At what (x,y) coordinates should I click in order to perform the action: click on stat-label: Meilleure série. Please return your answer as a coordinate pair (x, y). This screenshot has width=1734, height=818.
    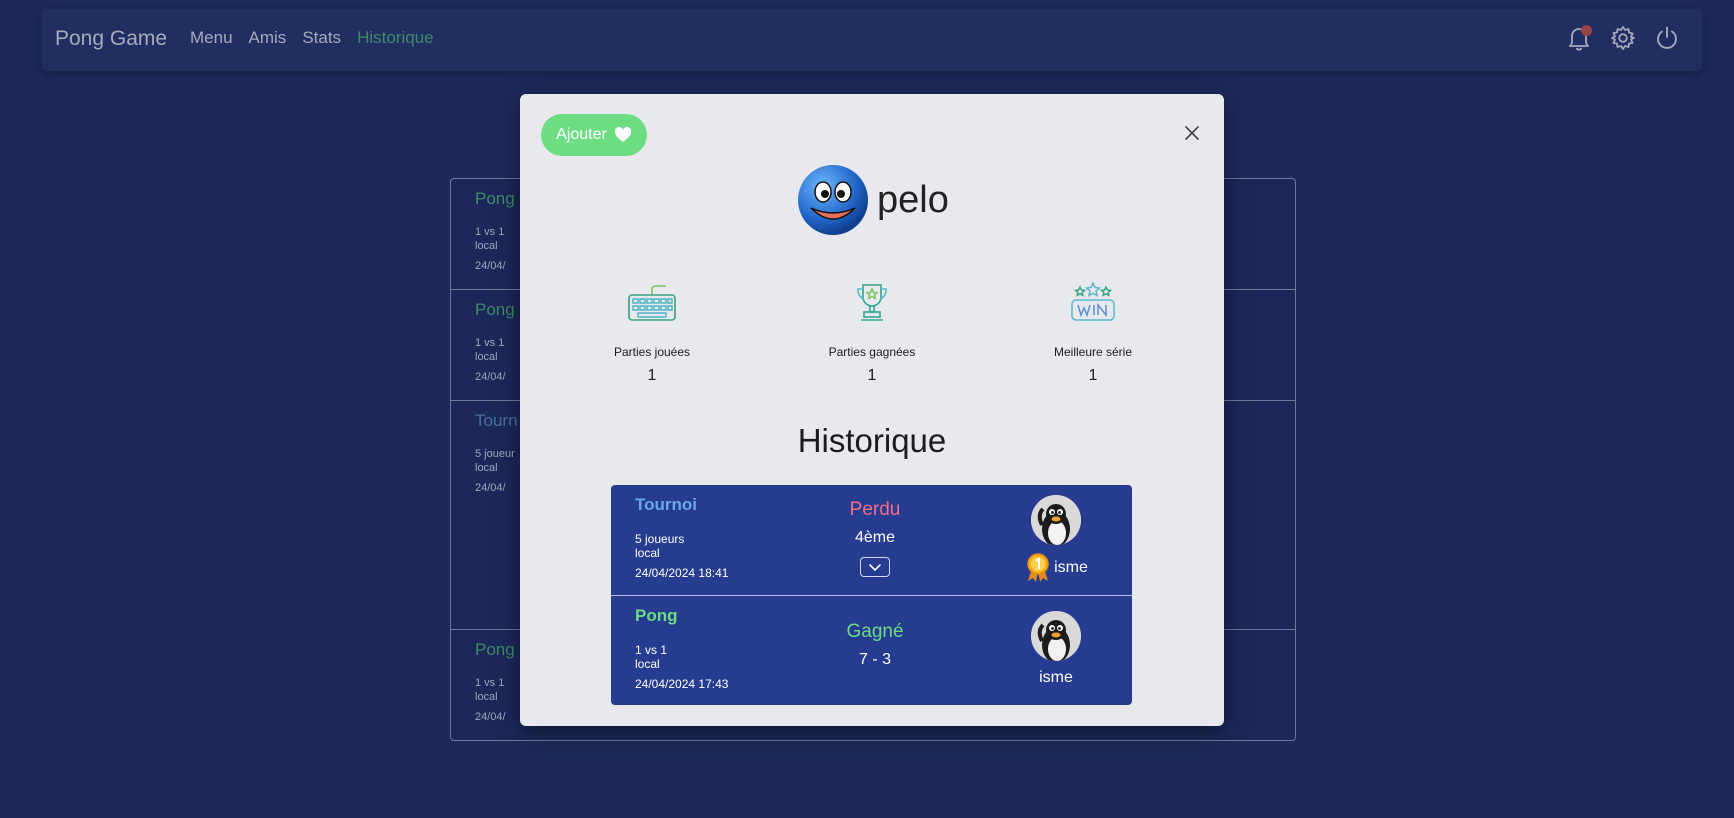
    Looking at the image, I should click on (1093, 352).